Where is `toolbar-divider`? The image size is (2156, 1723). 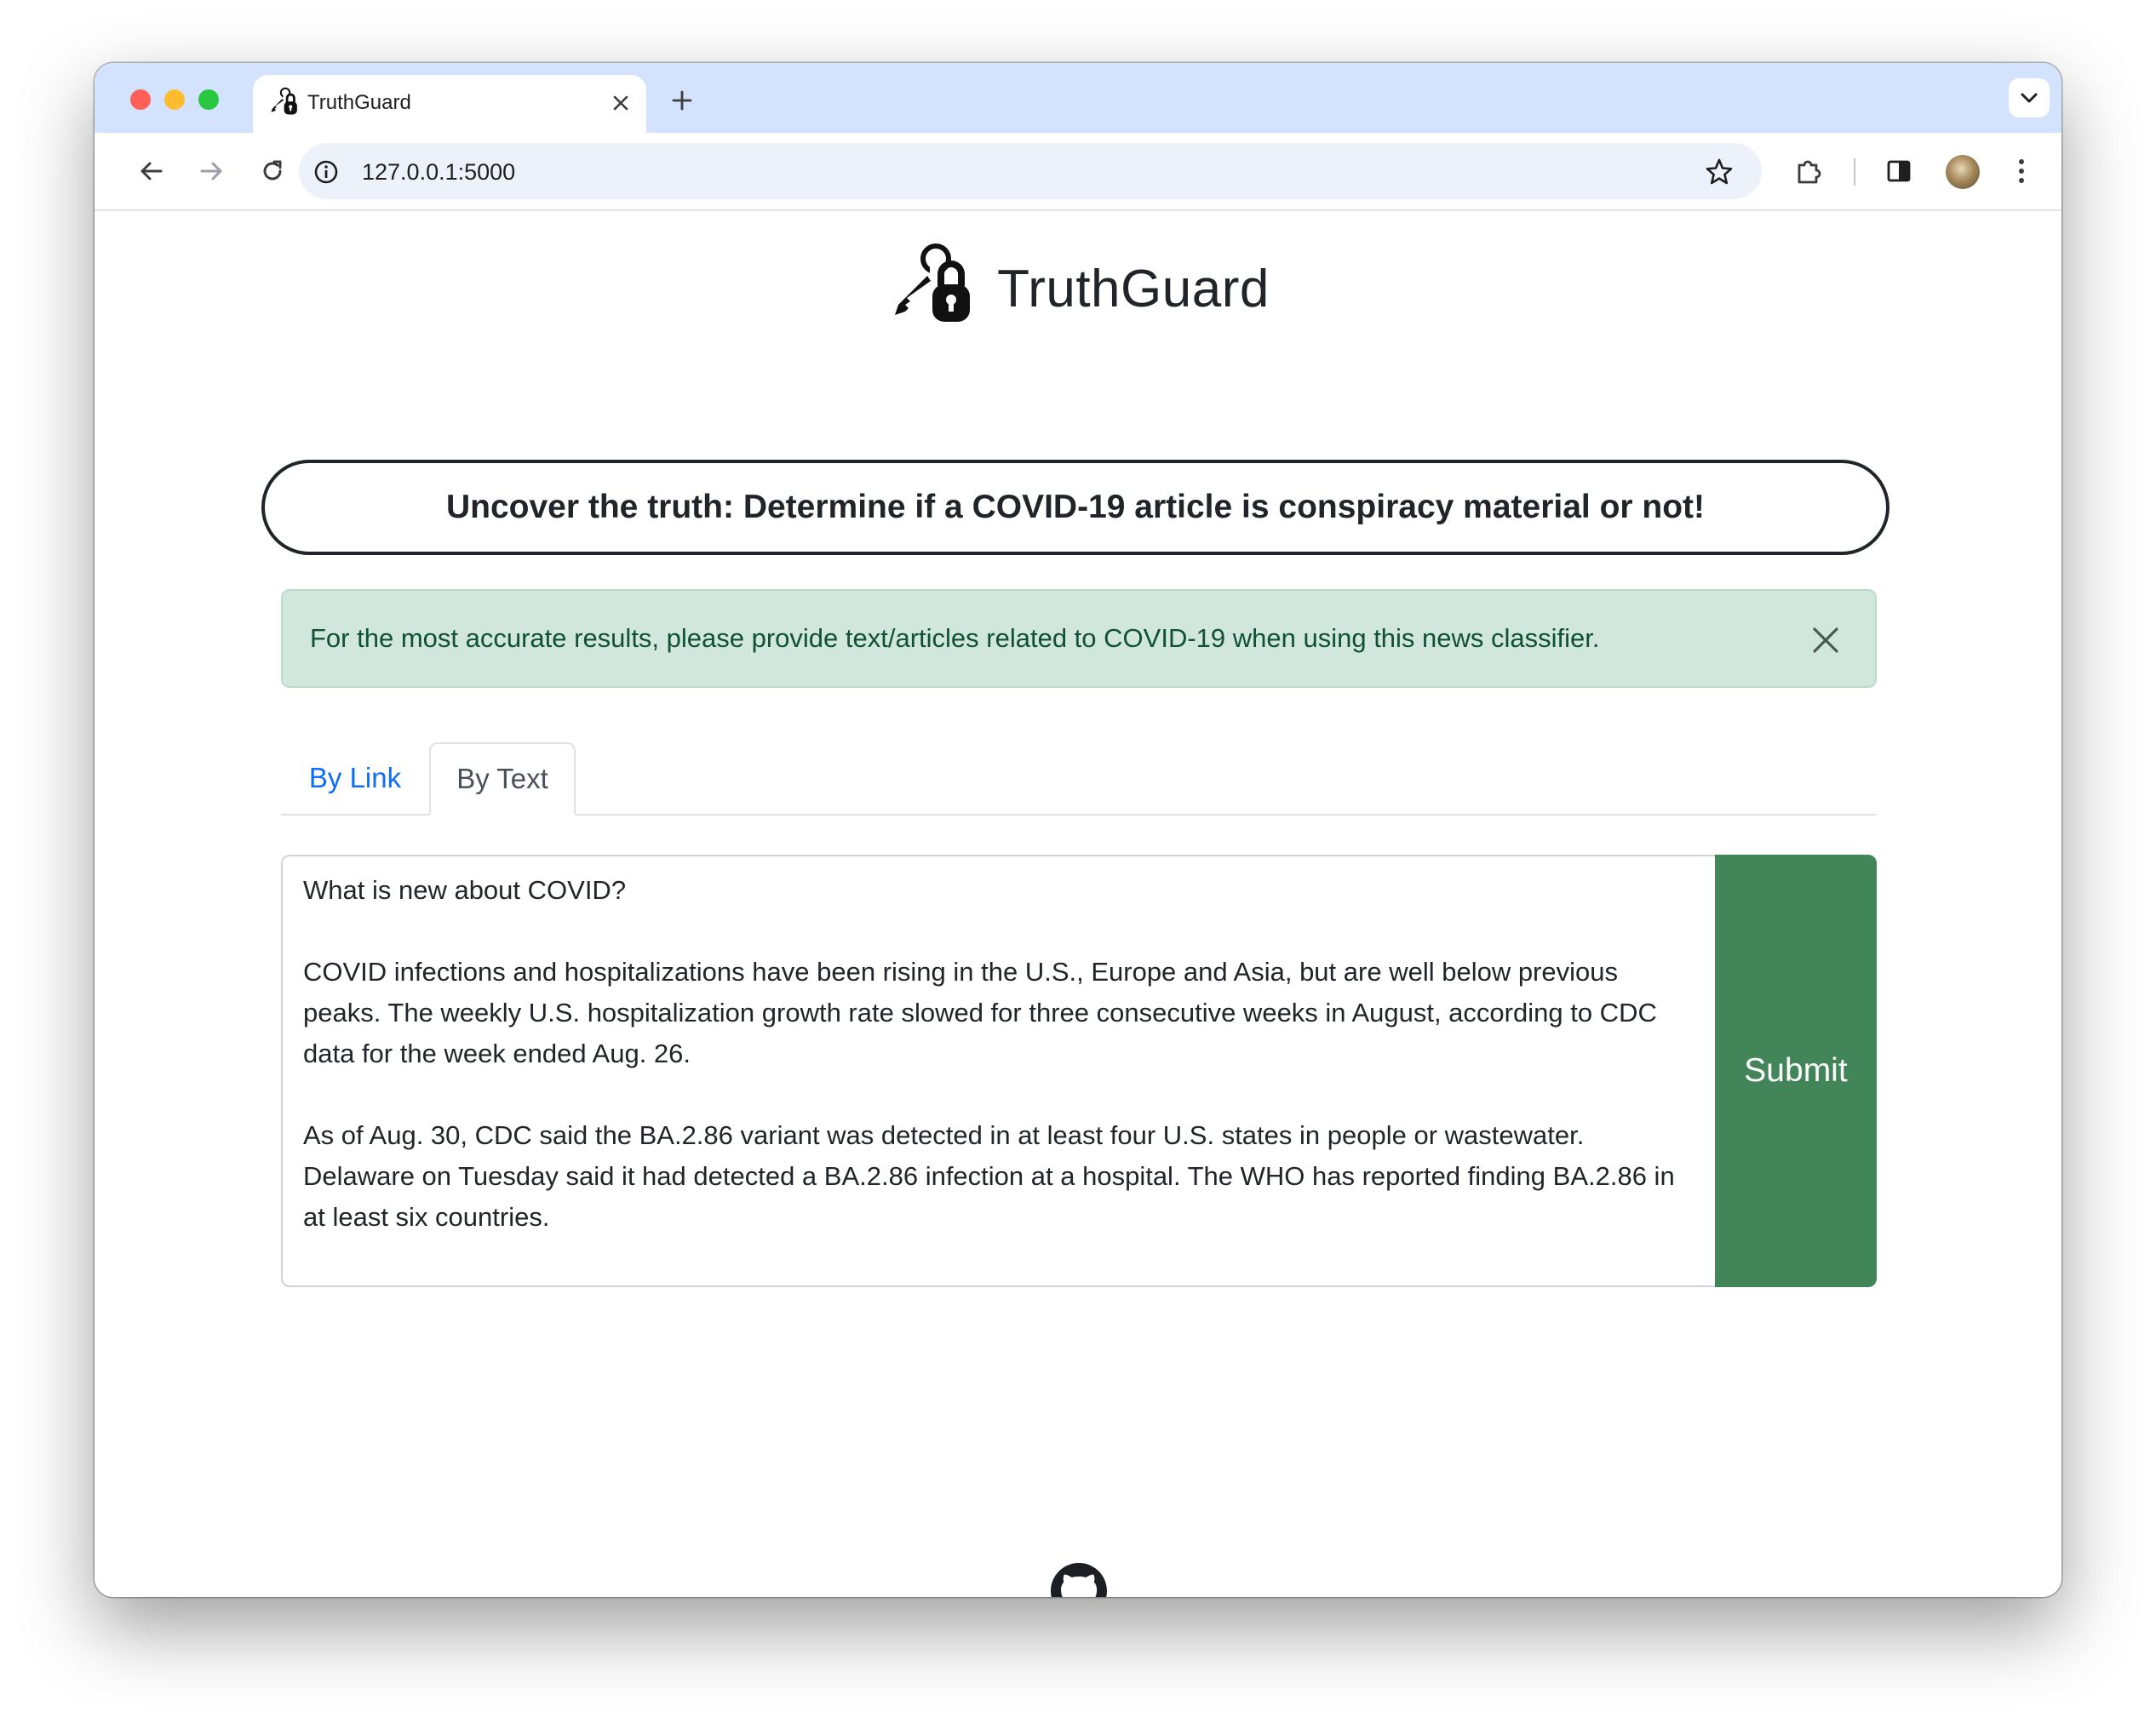 toolbar-divider is located at coordinates (1854, 172).